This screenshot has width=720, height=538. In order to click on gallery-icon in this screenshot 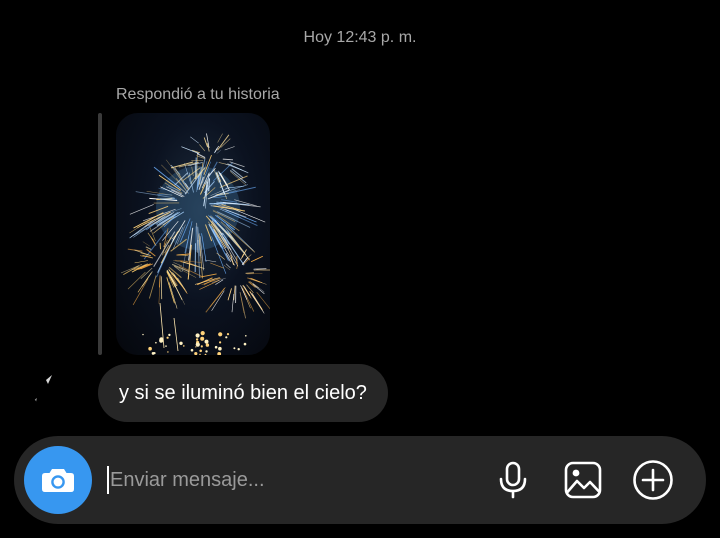, I will do `click(583, 480)`.